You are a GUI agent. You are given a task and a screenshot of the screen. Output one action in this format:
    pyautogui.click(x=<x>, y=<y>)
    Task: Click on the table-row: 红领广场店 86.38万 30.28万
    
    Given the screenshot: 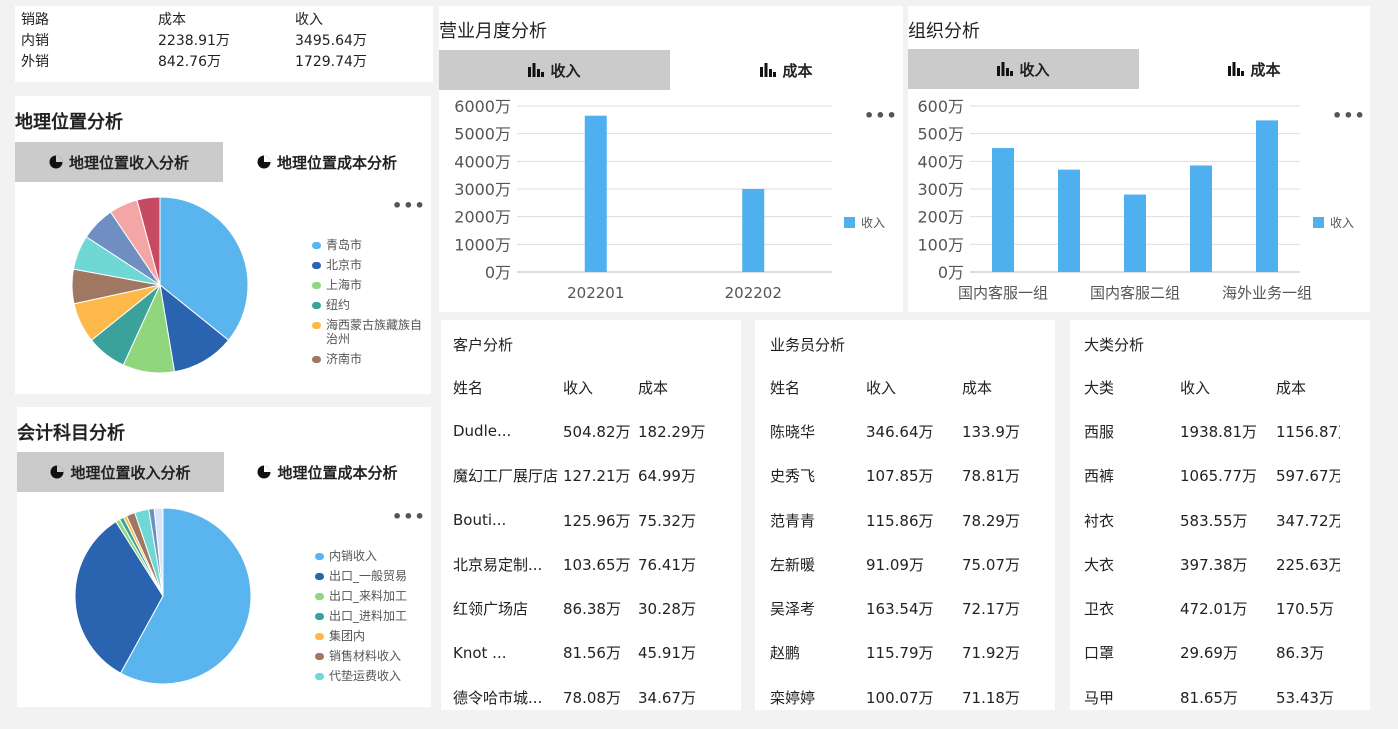 What is the action you would take?
    pyautogui.click(x=585, y=608)
    